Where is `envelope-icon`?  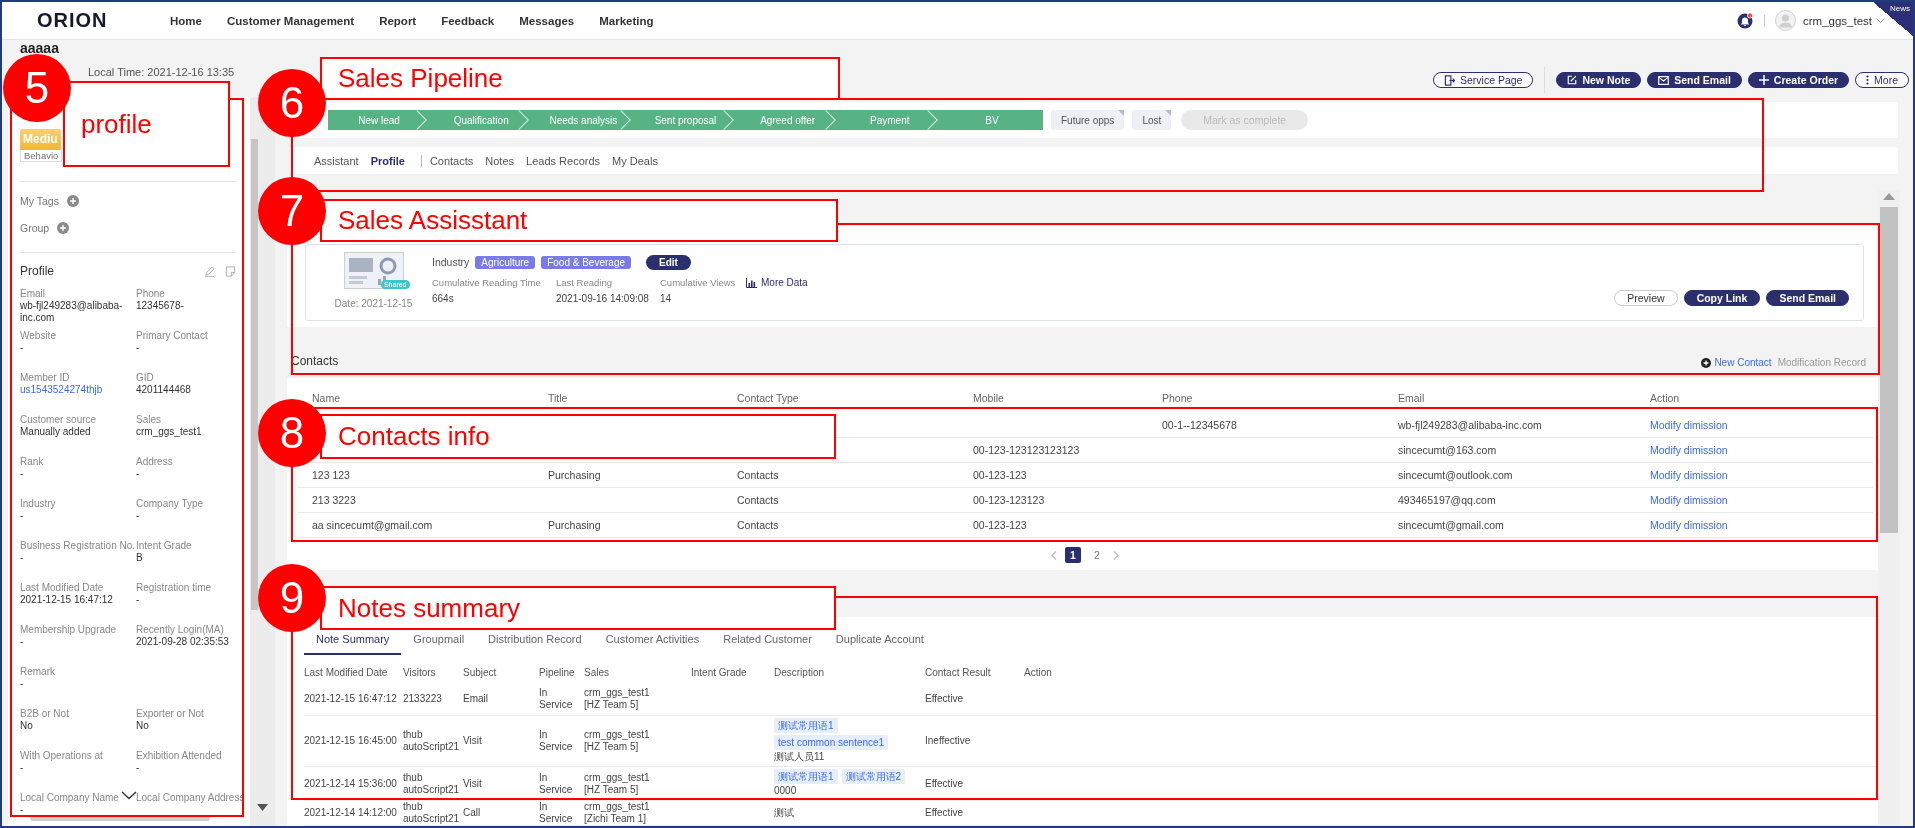
envelope-icon is located at coordinates (1664, 80).